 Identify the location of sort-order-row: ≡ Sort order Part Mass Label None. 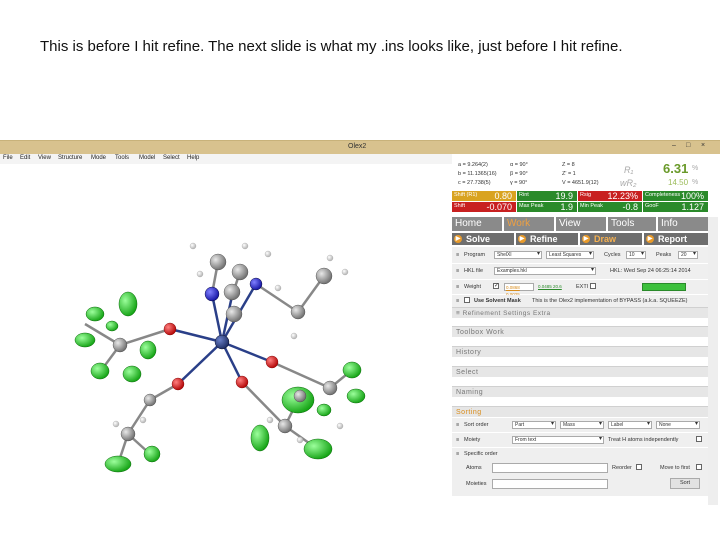
(580, 425).